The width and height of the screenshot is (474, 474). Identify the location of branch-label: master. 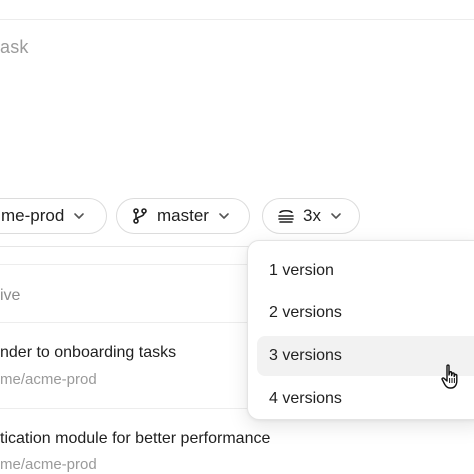
(183, 215).